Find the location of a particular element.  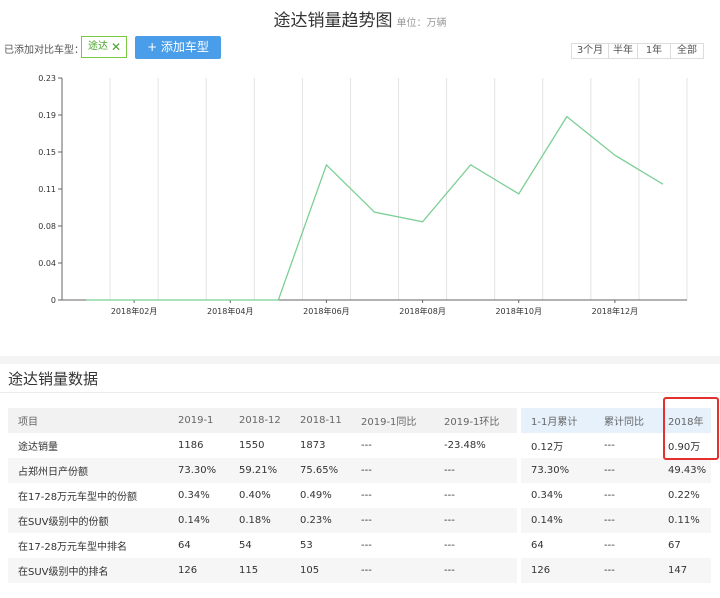

row-label: 在17-28万元车型中排名 is located at coordinates (73, 547).